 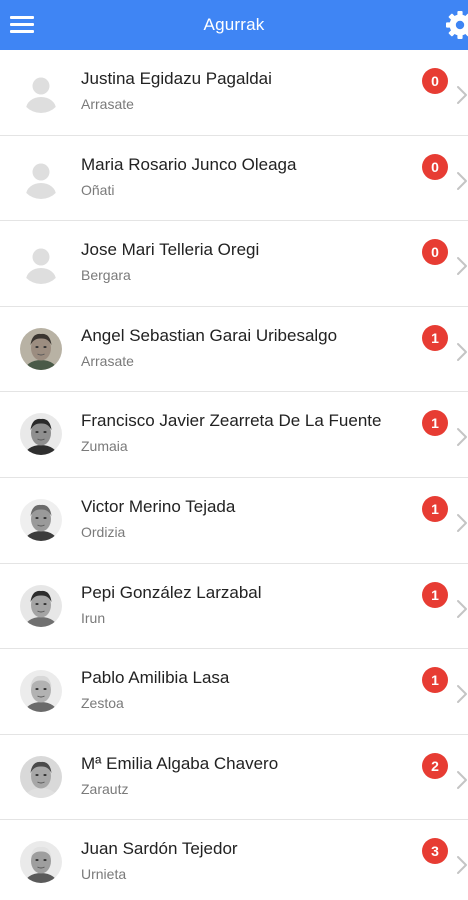 What do you see at coordinates (234, 264) in the screenshot?
I see `list-item: Jose Mari Telleria Oregi Bergara 0` at bounding box center [234, 264].